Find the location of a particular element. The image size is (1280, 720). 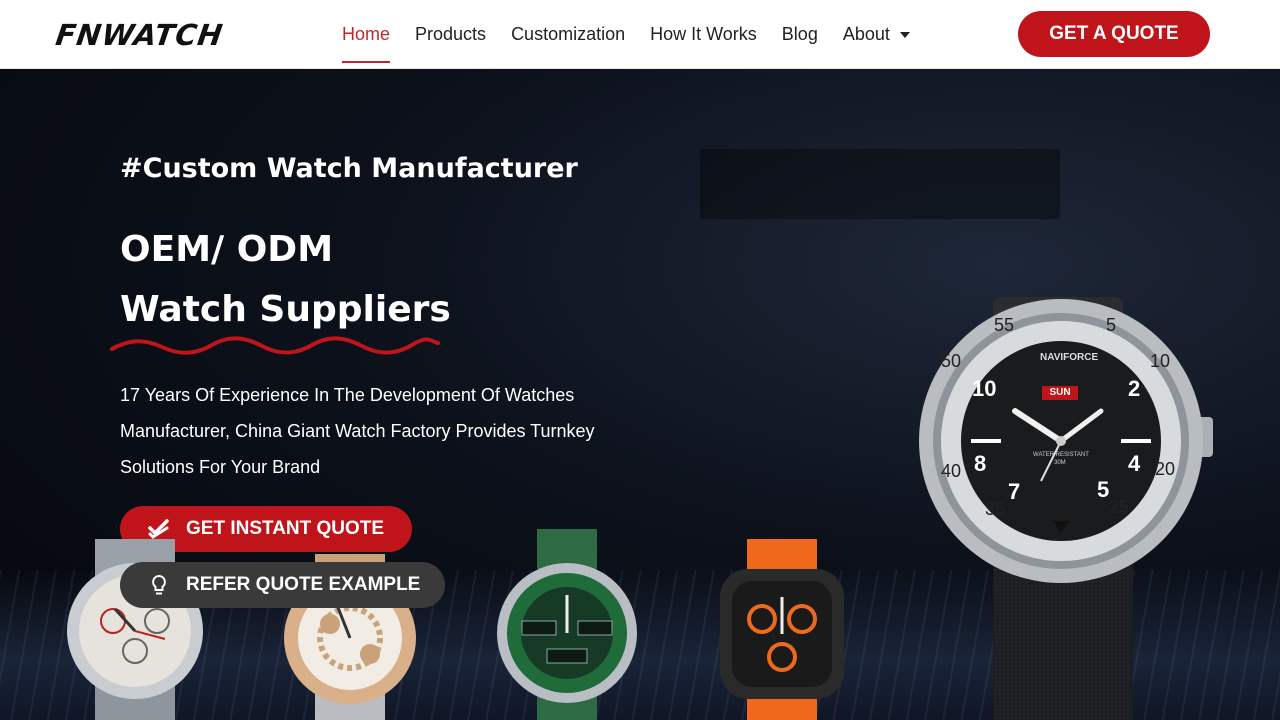

watch-bezel-50: 50 is located at coordinates (951, 361).